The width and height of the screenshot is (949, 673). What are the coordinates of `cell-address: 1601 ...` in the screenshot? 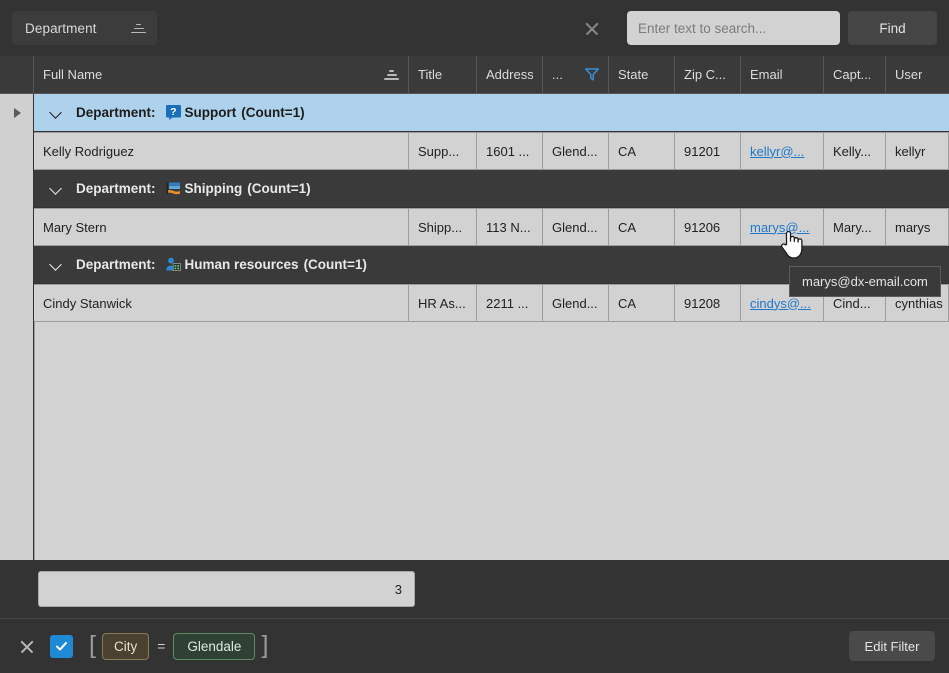 It's located at (510, 151).